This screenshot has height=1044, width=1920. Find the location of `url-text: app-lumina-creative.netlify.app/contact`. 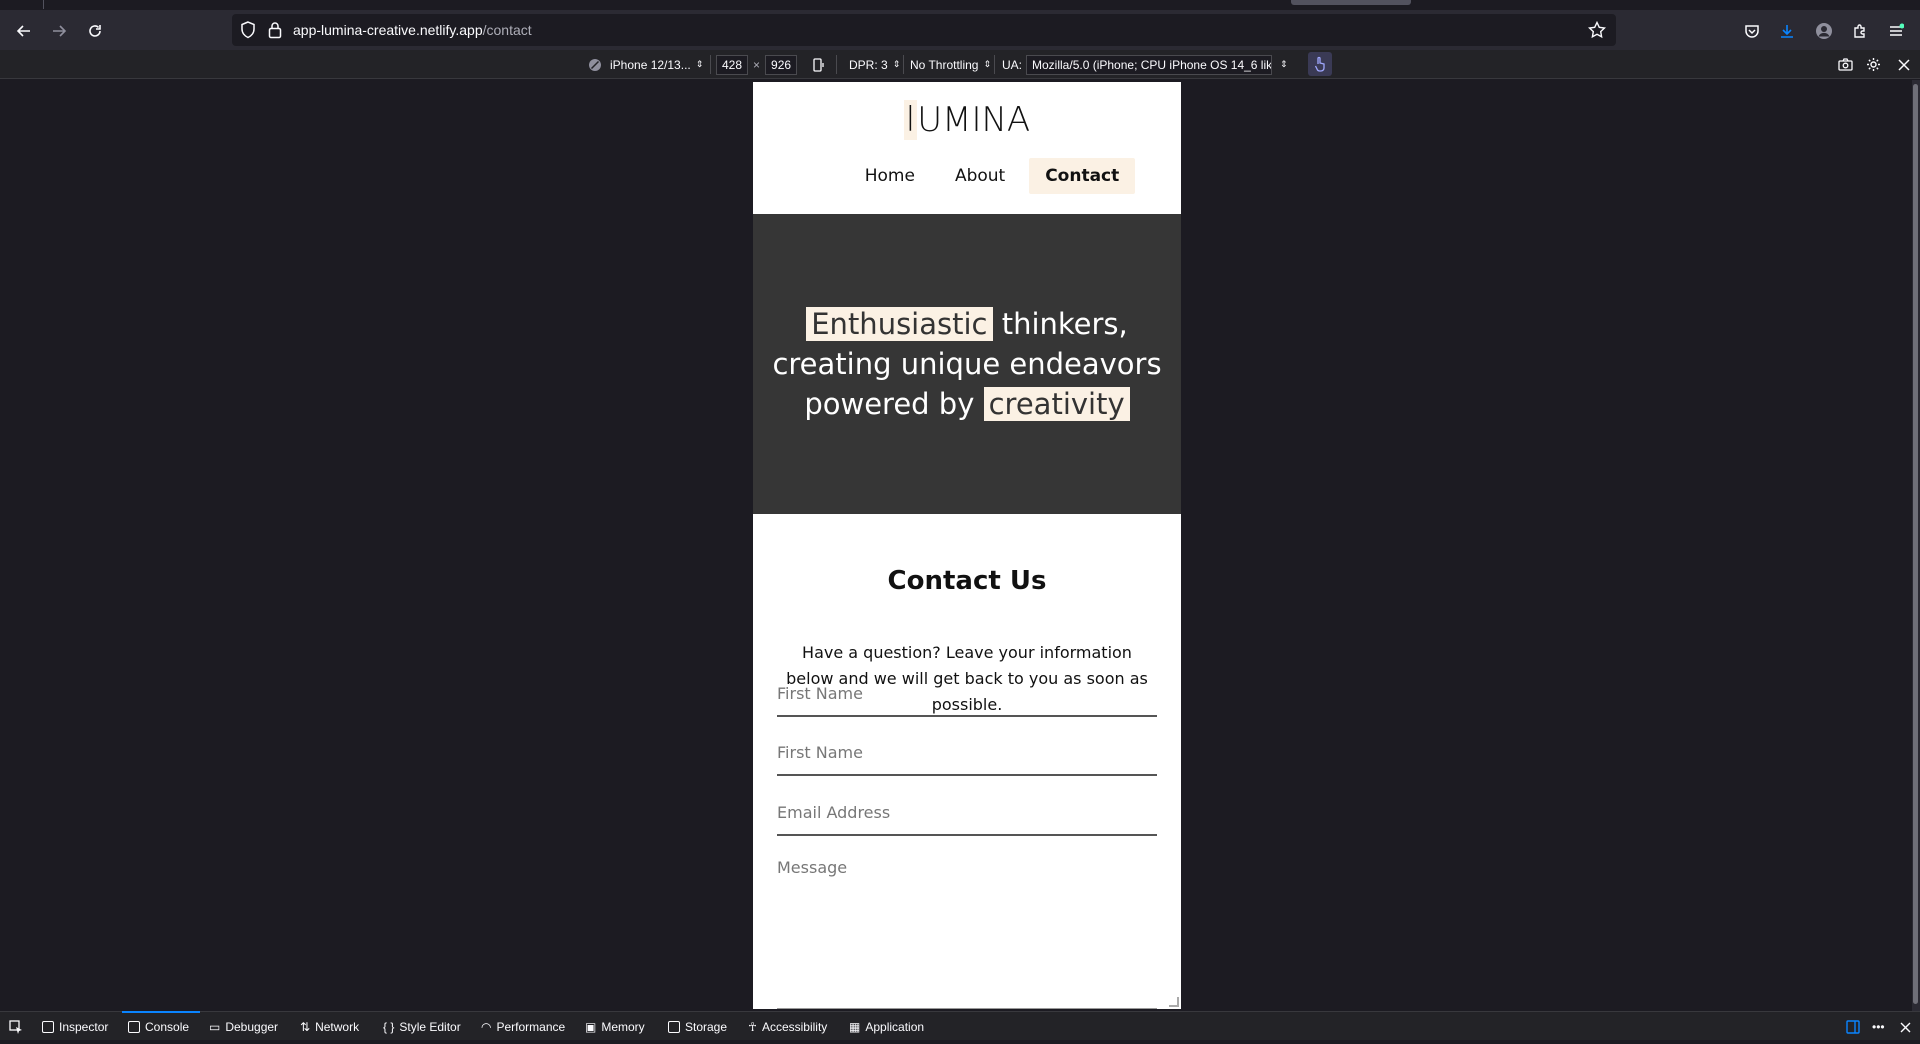

url-text: app-lumina-creative.netlify.app/contact is located at coordinates (412, 30).